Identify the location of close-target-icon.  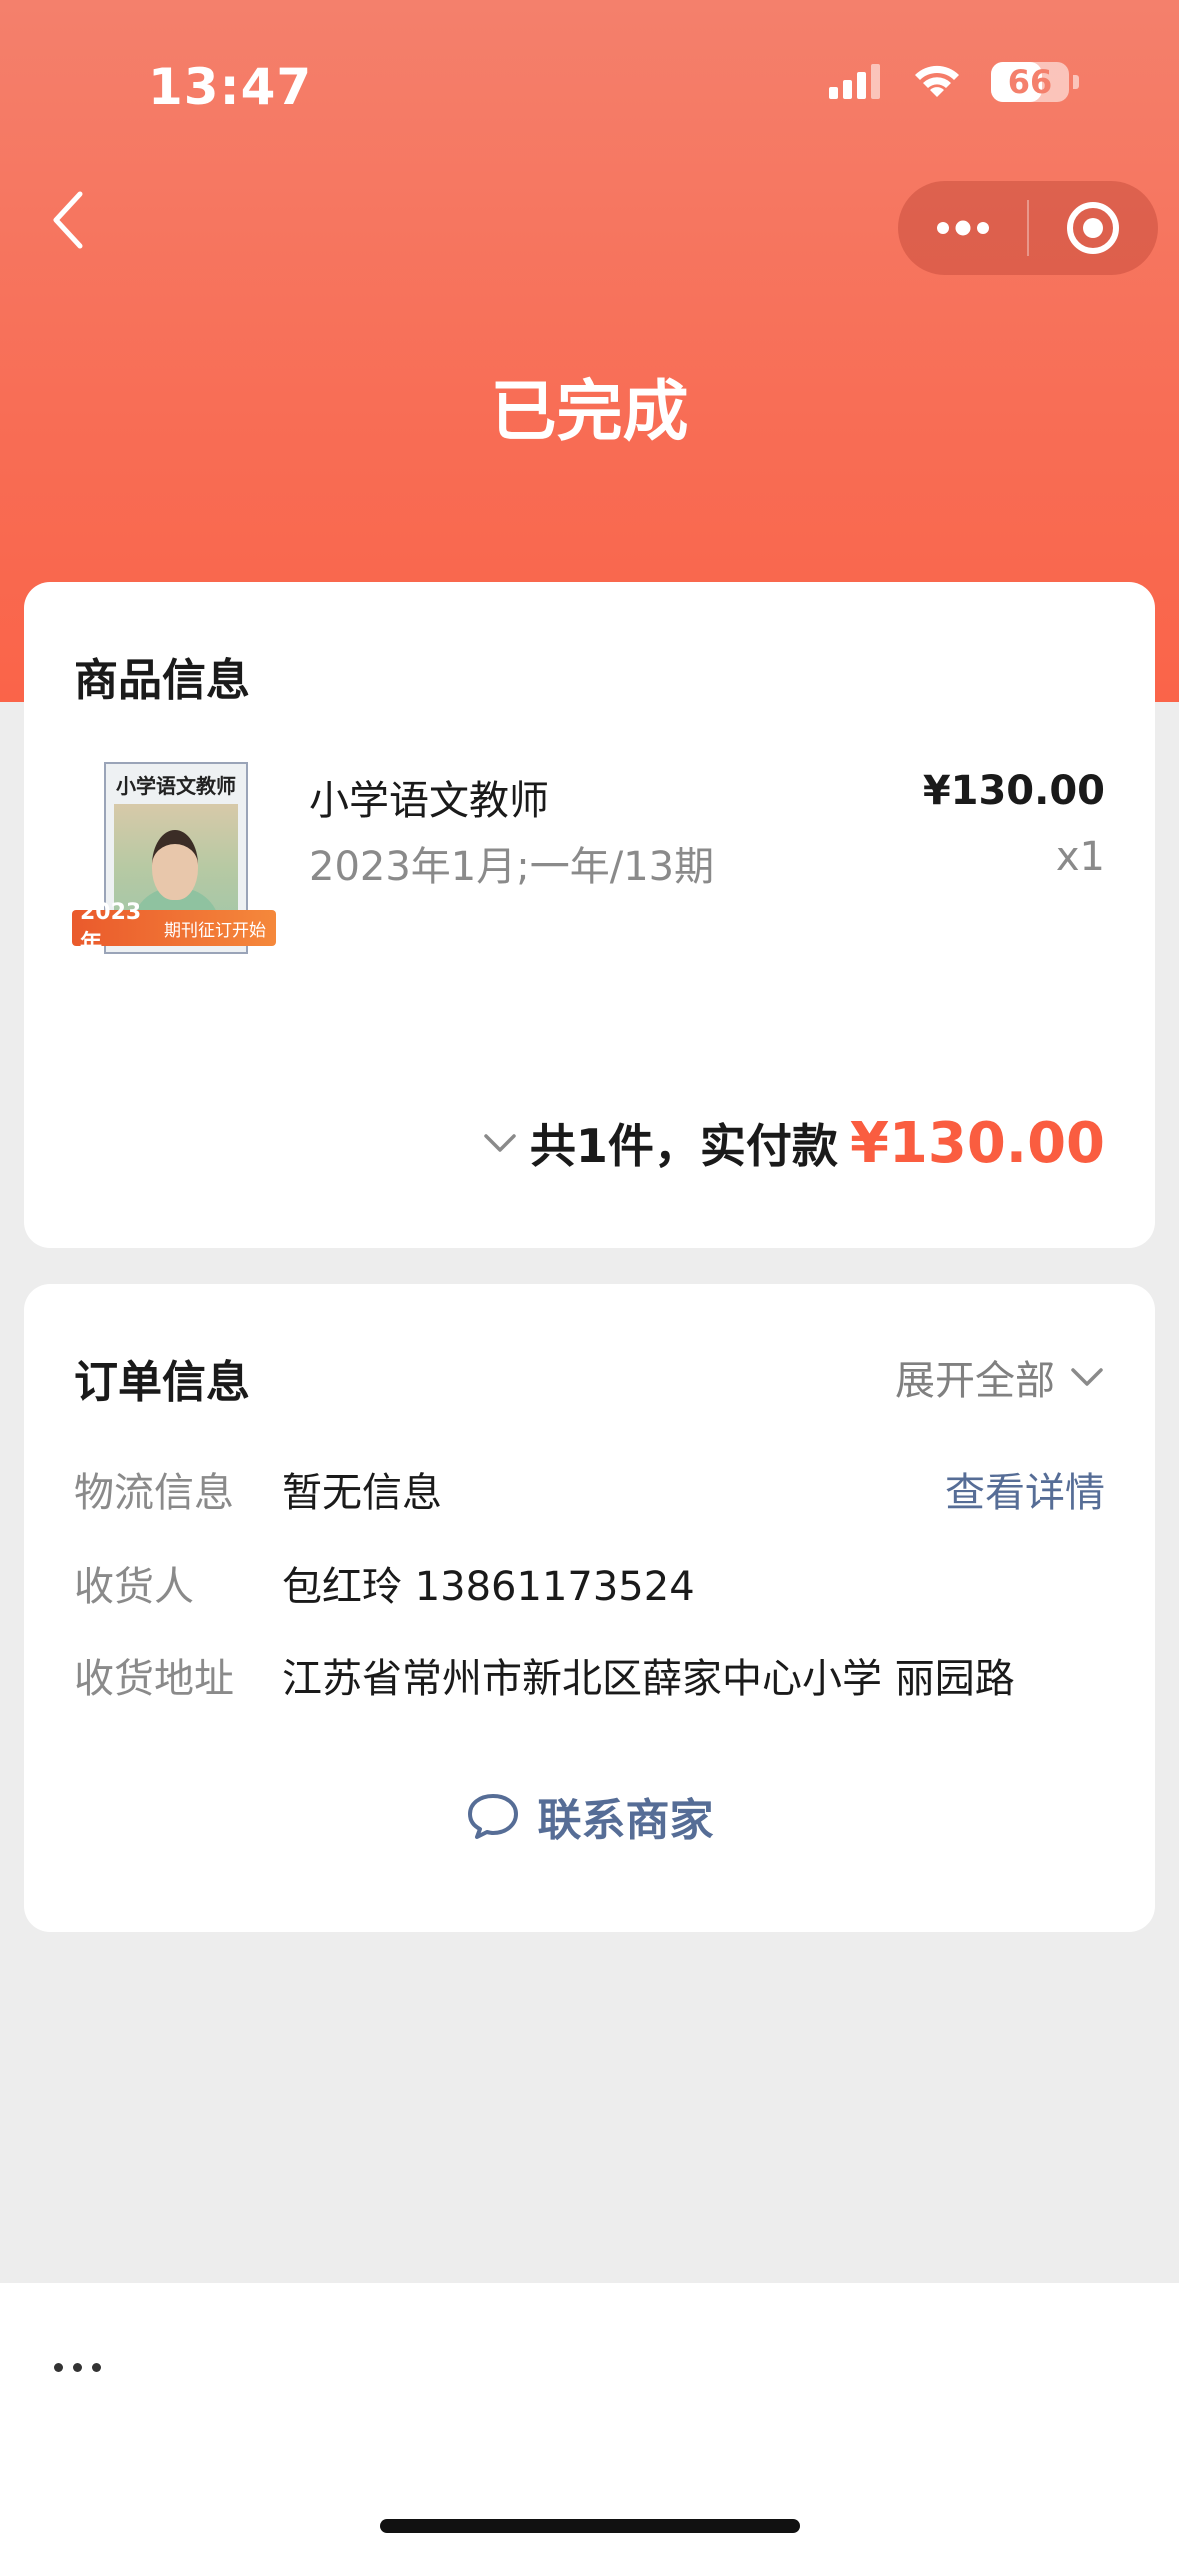
(1093, 228).